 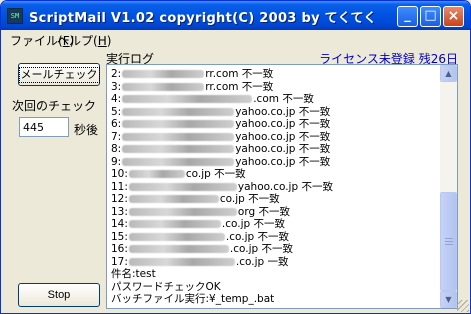 What do you see at coordinates (119, 186) in the screenshot?
I see `log-line-prefix: 11:` at bounding box center [119, 186].